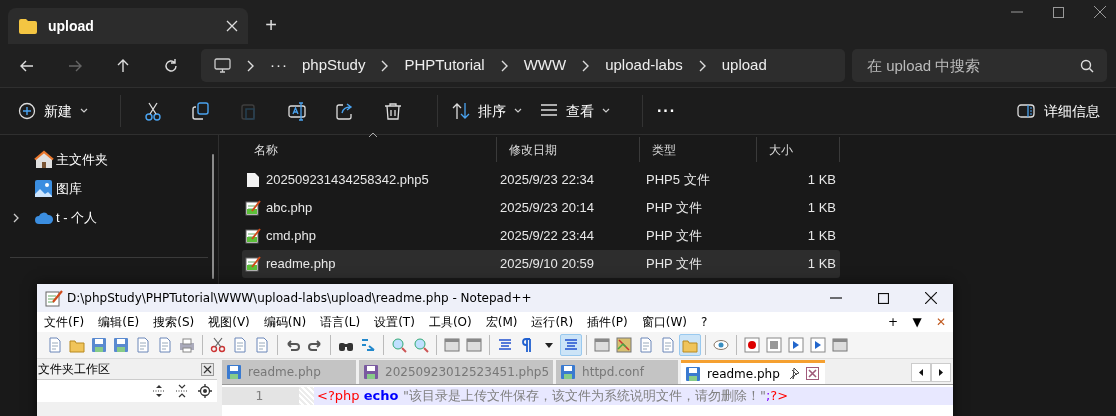 Image resolution: width=1116 pixels, height=416 pixels. Describe the element at coordinates (921, 372) in the screenshot. I see `scroll-left-icon` at that location.